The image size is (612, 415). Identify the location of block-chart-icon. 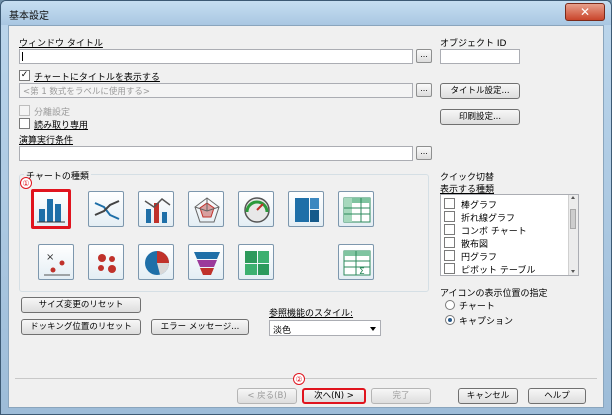
(307, 210).